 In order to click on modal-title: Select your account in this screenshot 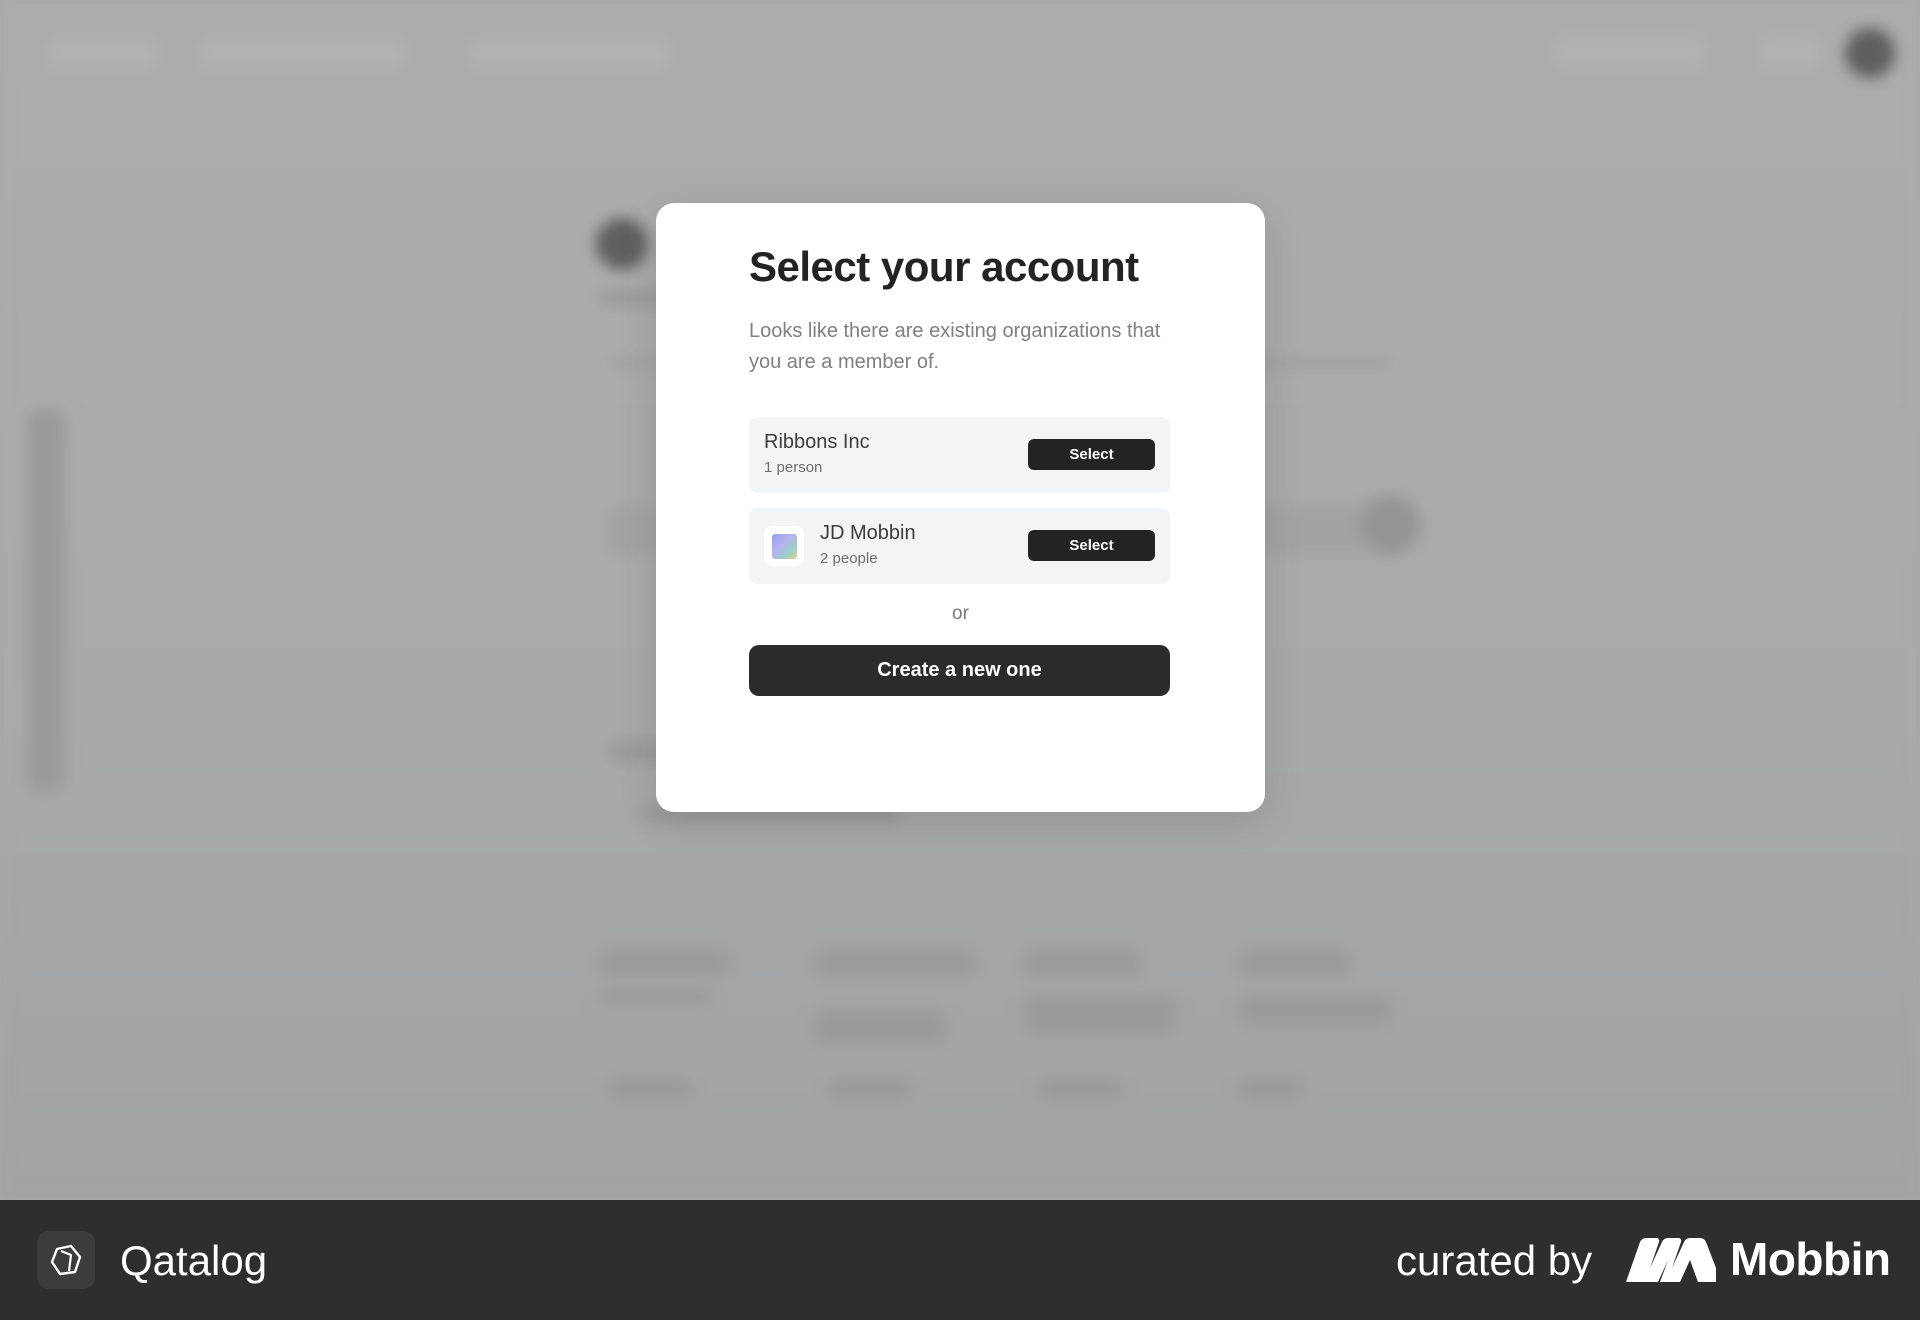, I will do `click(944, 266)`.